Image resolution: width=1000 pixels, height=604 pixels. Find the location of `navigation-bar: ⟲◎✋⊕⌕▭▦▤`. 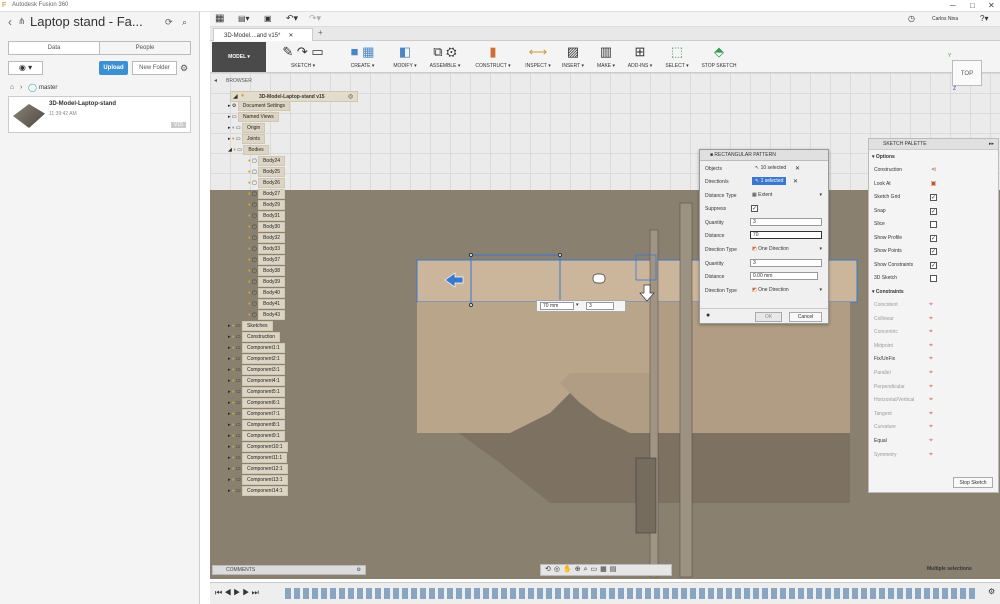

navigation-bar: ⟲◎✋⊕⌕▭▦▤ is located at coordinates (606, 570).